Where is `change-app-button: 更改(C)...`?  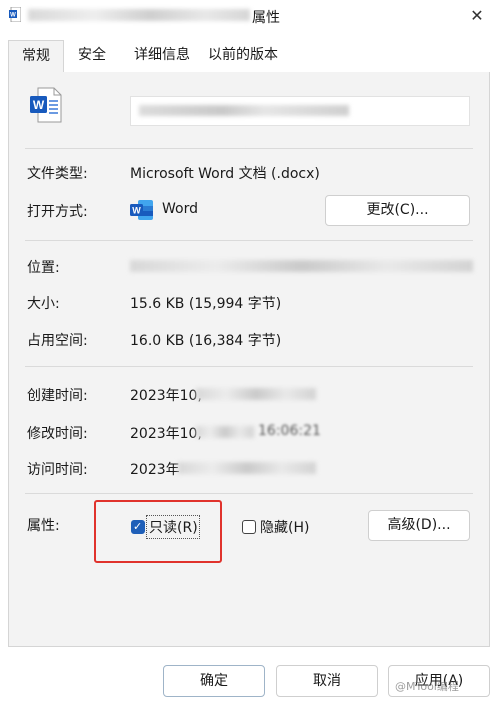
change-app-button: 更改(C)... is located at coordinates (397, 210).